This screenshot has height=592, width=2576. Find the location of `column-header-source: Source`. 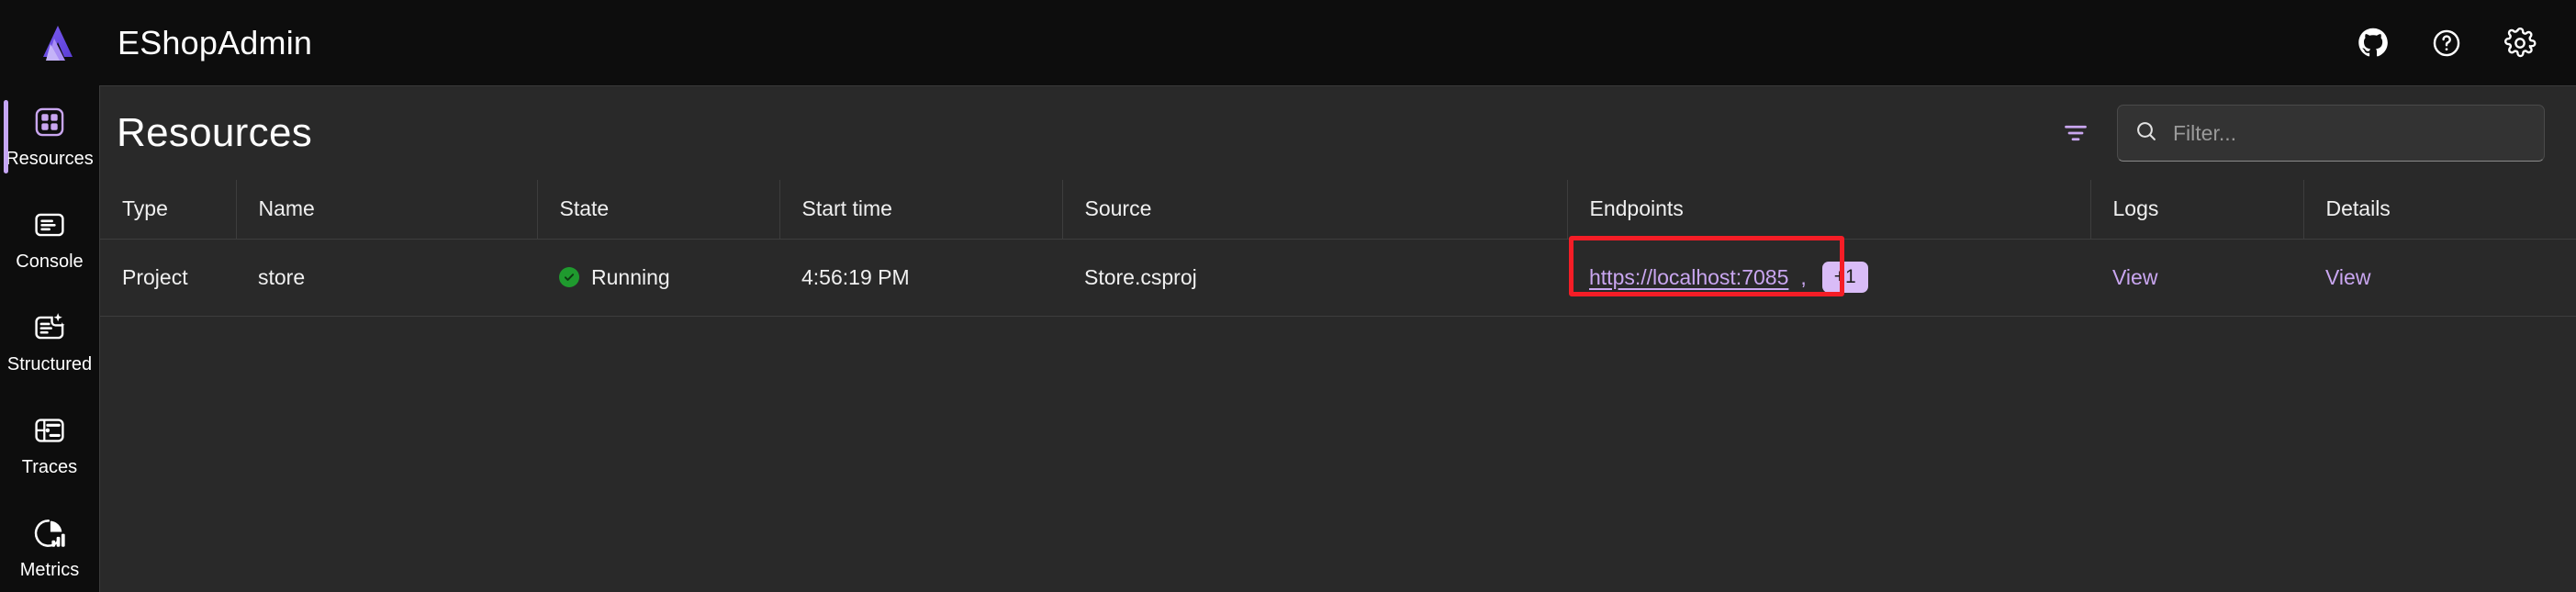

column-header-source: Source is located at coordinates (1315, 210).